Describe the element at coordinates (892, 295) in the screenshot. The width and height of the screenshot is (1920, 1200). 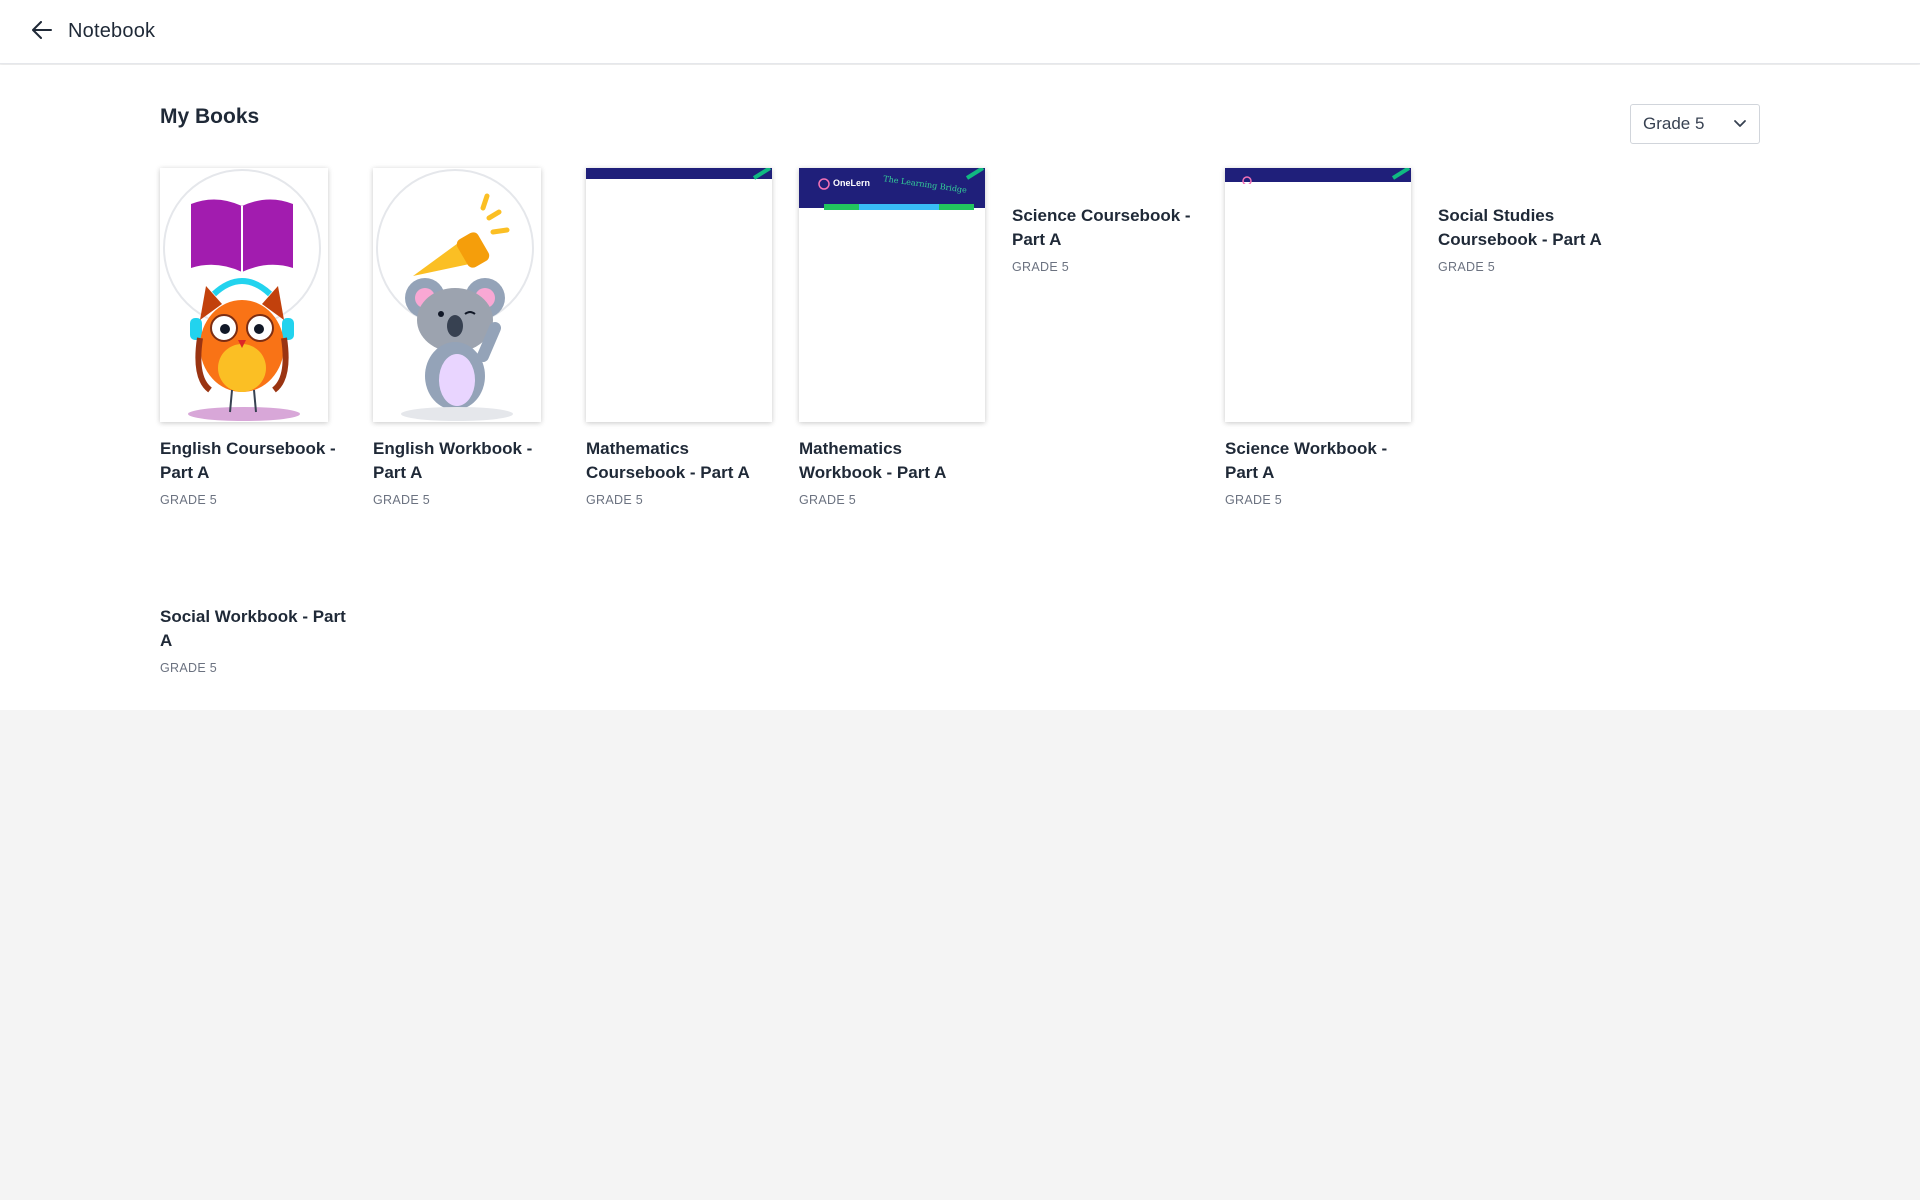
I see `book-cover: OneLern The Learning Bridge` at that location.